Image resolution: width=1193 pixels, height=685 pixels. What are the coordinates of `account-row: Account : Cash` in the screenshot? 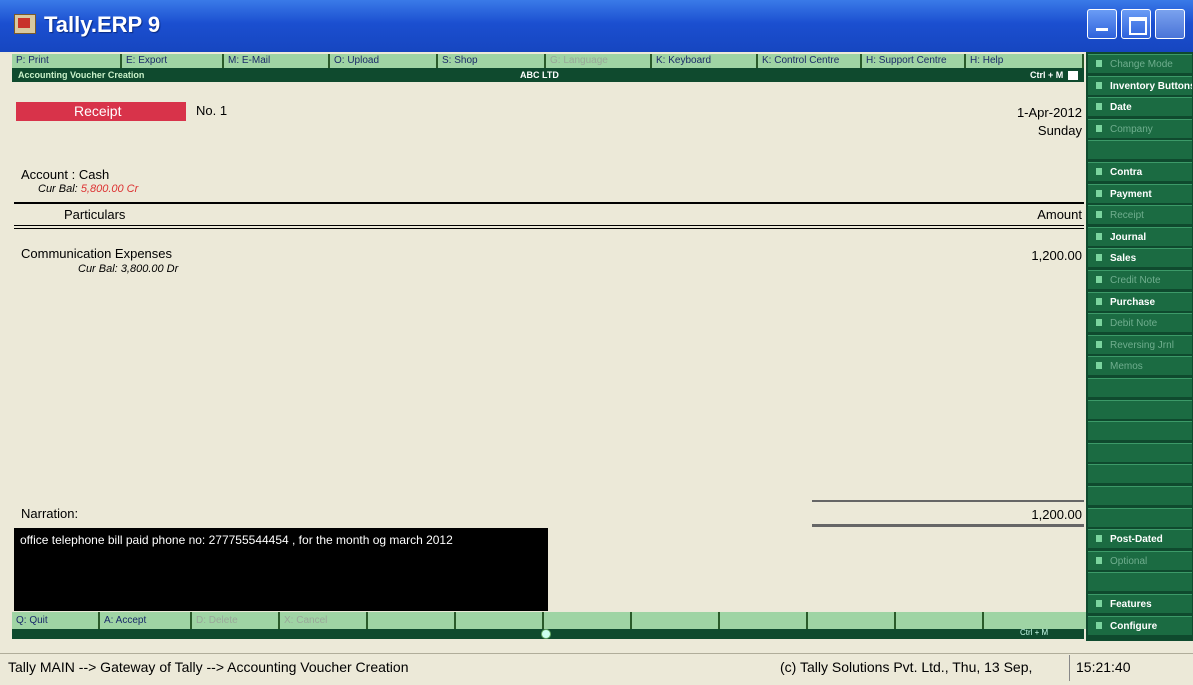 It's located at (65, 174).